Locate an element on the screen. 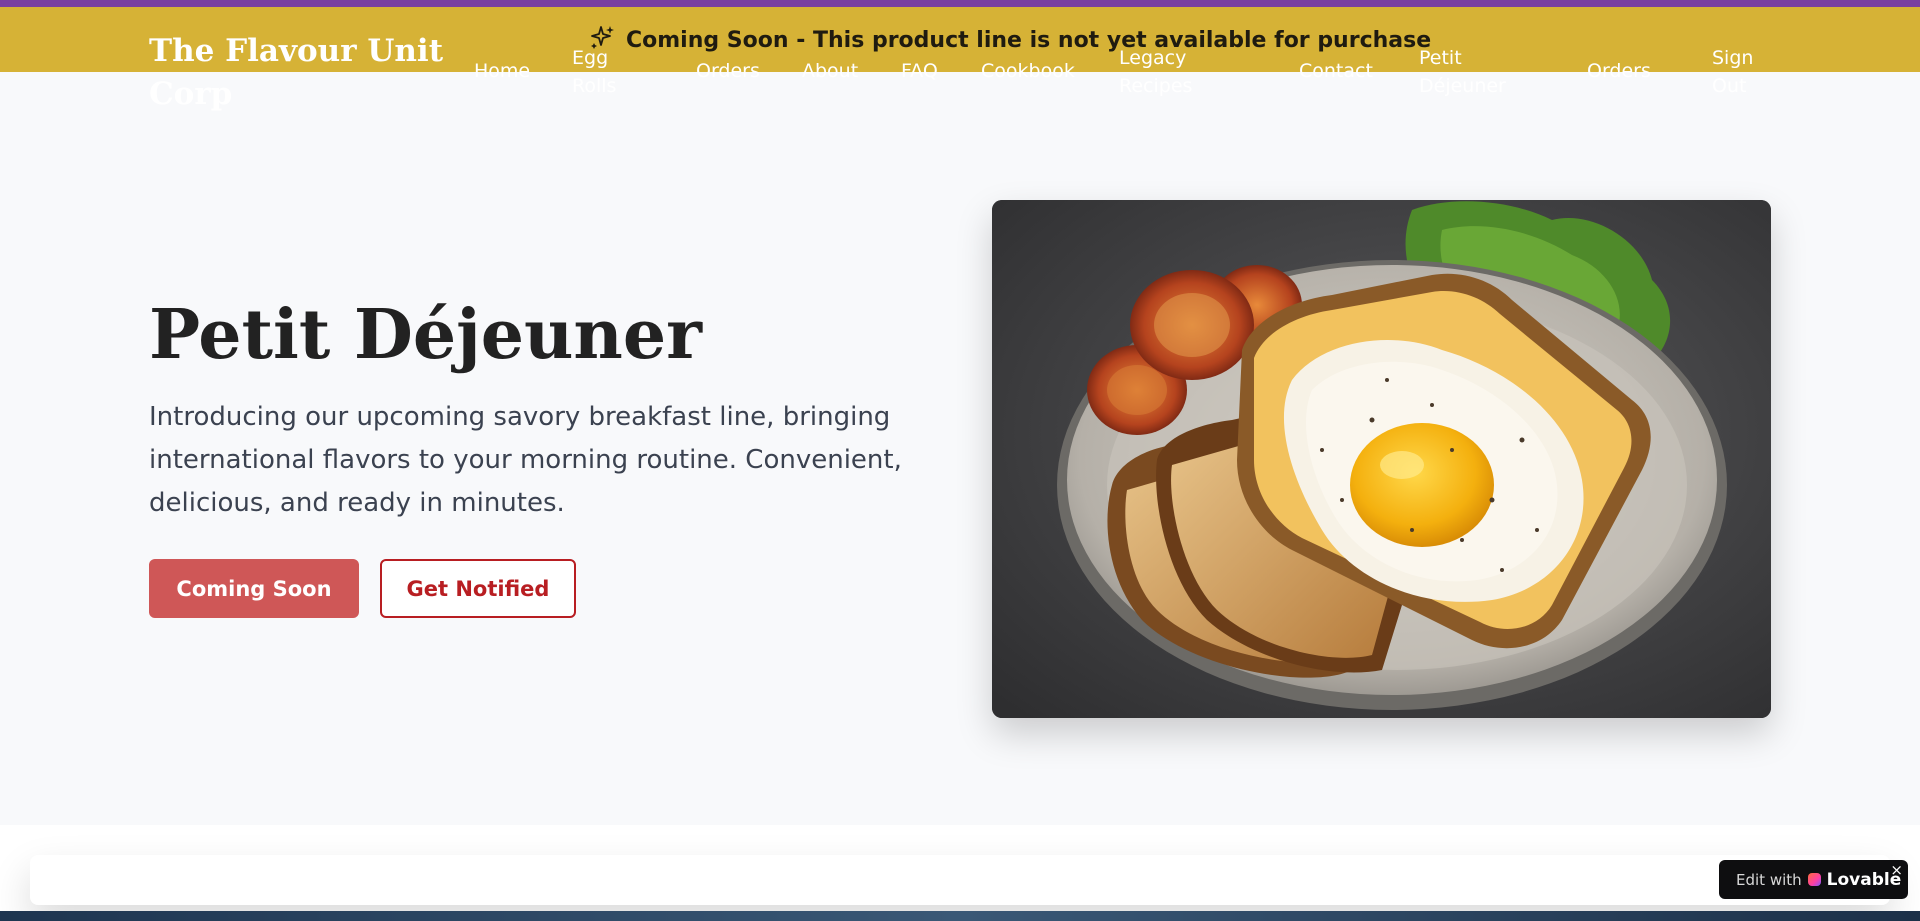  edit-with-lovable-badge: Edit with Lovable × is located at coordinates (1813, 879).